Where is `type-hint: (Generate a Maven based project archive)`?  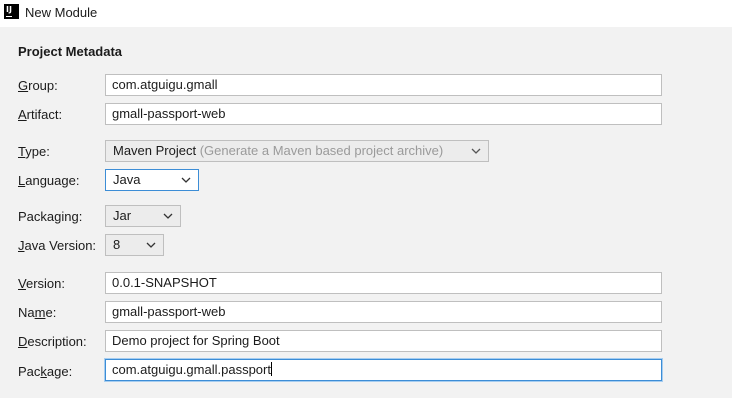 type-hint: (Generate a Maven based project archive) is located at coordinates (321, 150).